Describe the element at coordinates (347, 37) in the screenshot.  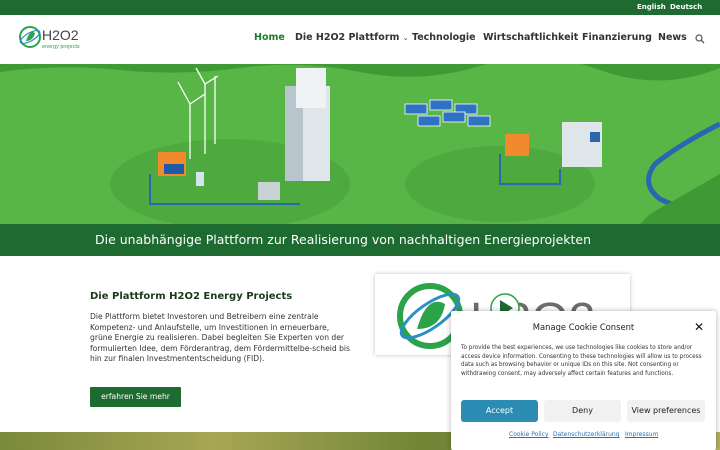
I see `nav-platform-label: Die H2O2 Plattform` at that location.